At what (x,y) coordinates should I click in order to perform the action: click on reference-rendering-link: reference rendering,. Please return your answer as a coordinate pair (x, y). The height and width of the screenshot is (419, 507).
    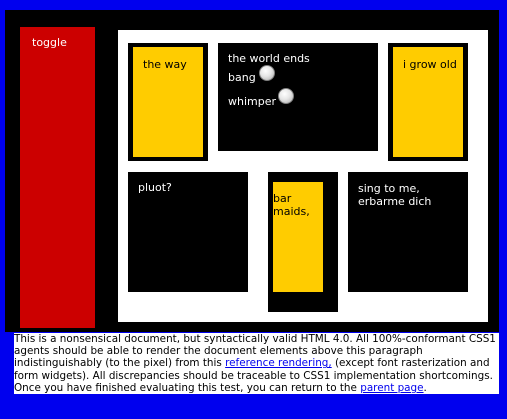
    Looking at the image, I should click on (278, 363).